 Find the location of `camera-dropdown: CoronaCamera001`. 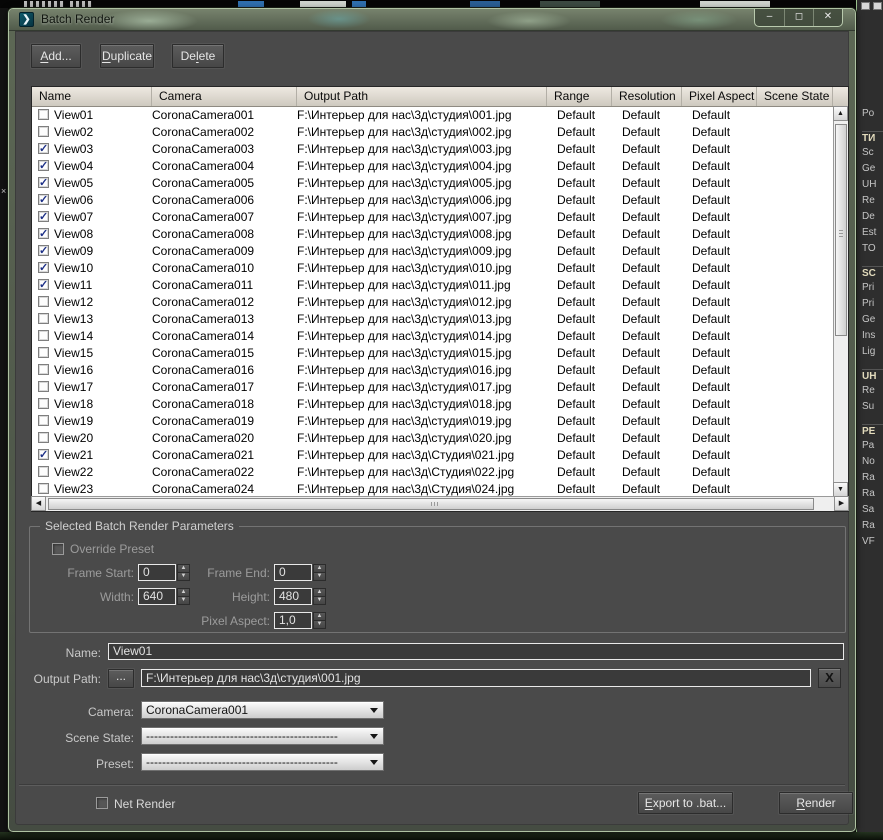

camera-dropdown: CoronaCamera001 is located at coordinates (262, 710).